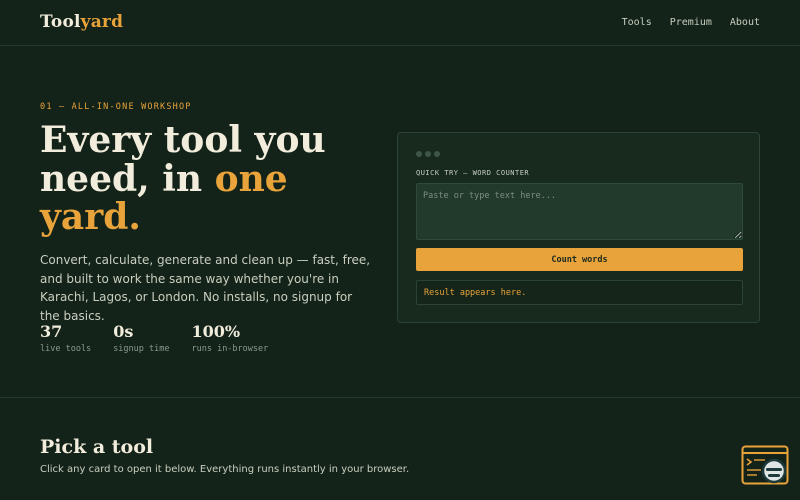  I want to click on stat-runs-in-browser: 100% runs in-browser, so click(229, 338).